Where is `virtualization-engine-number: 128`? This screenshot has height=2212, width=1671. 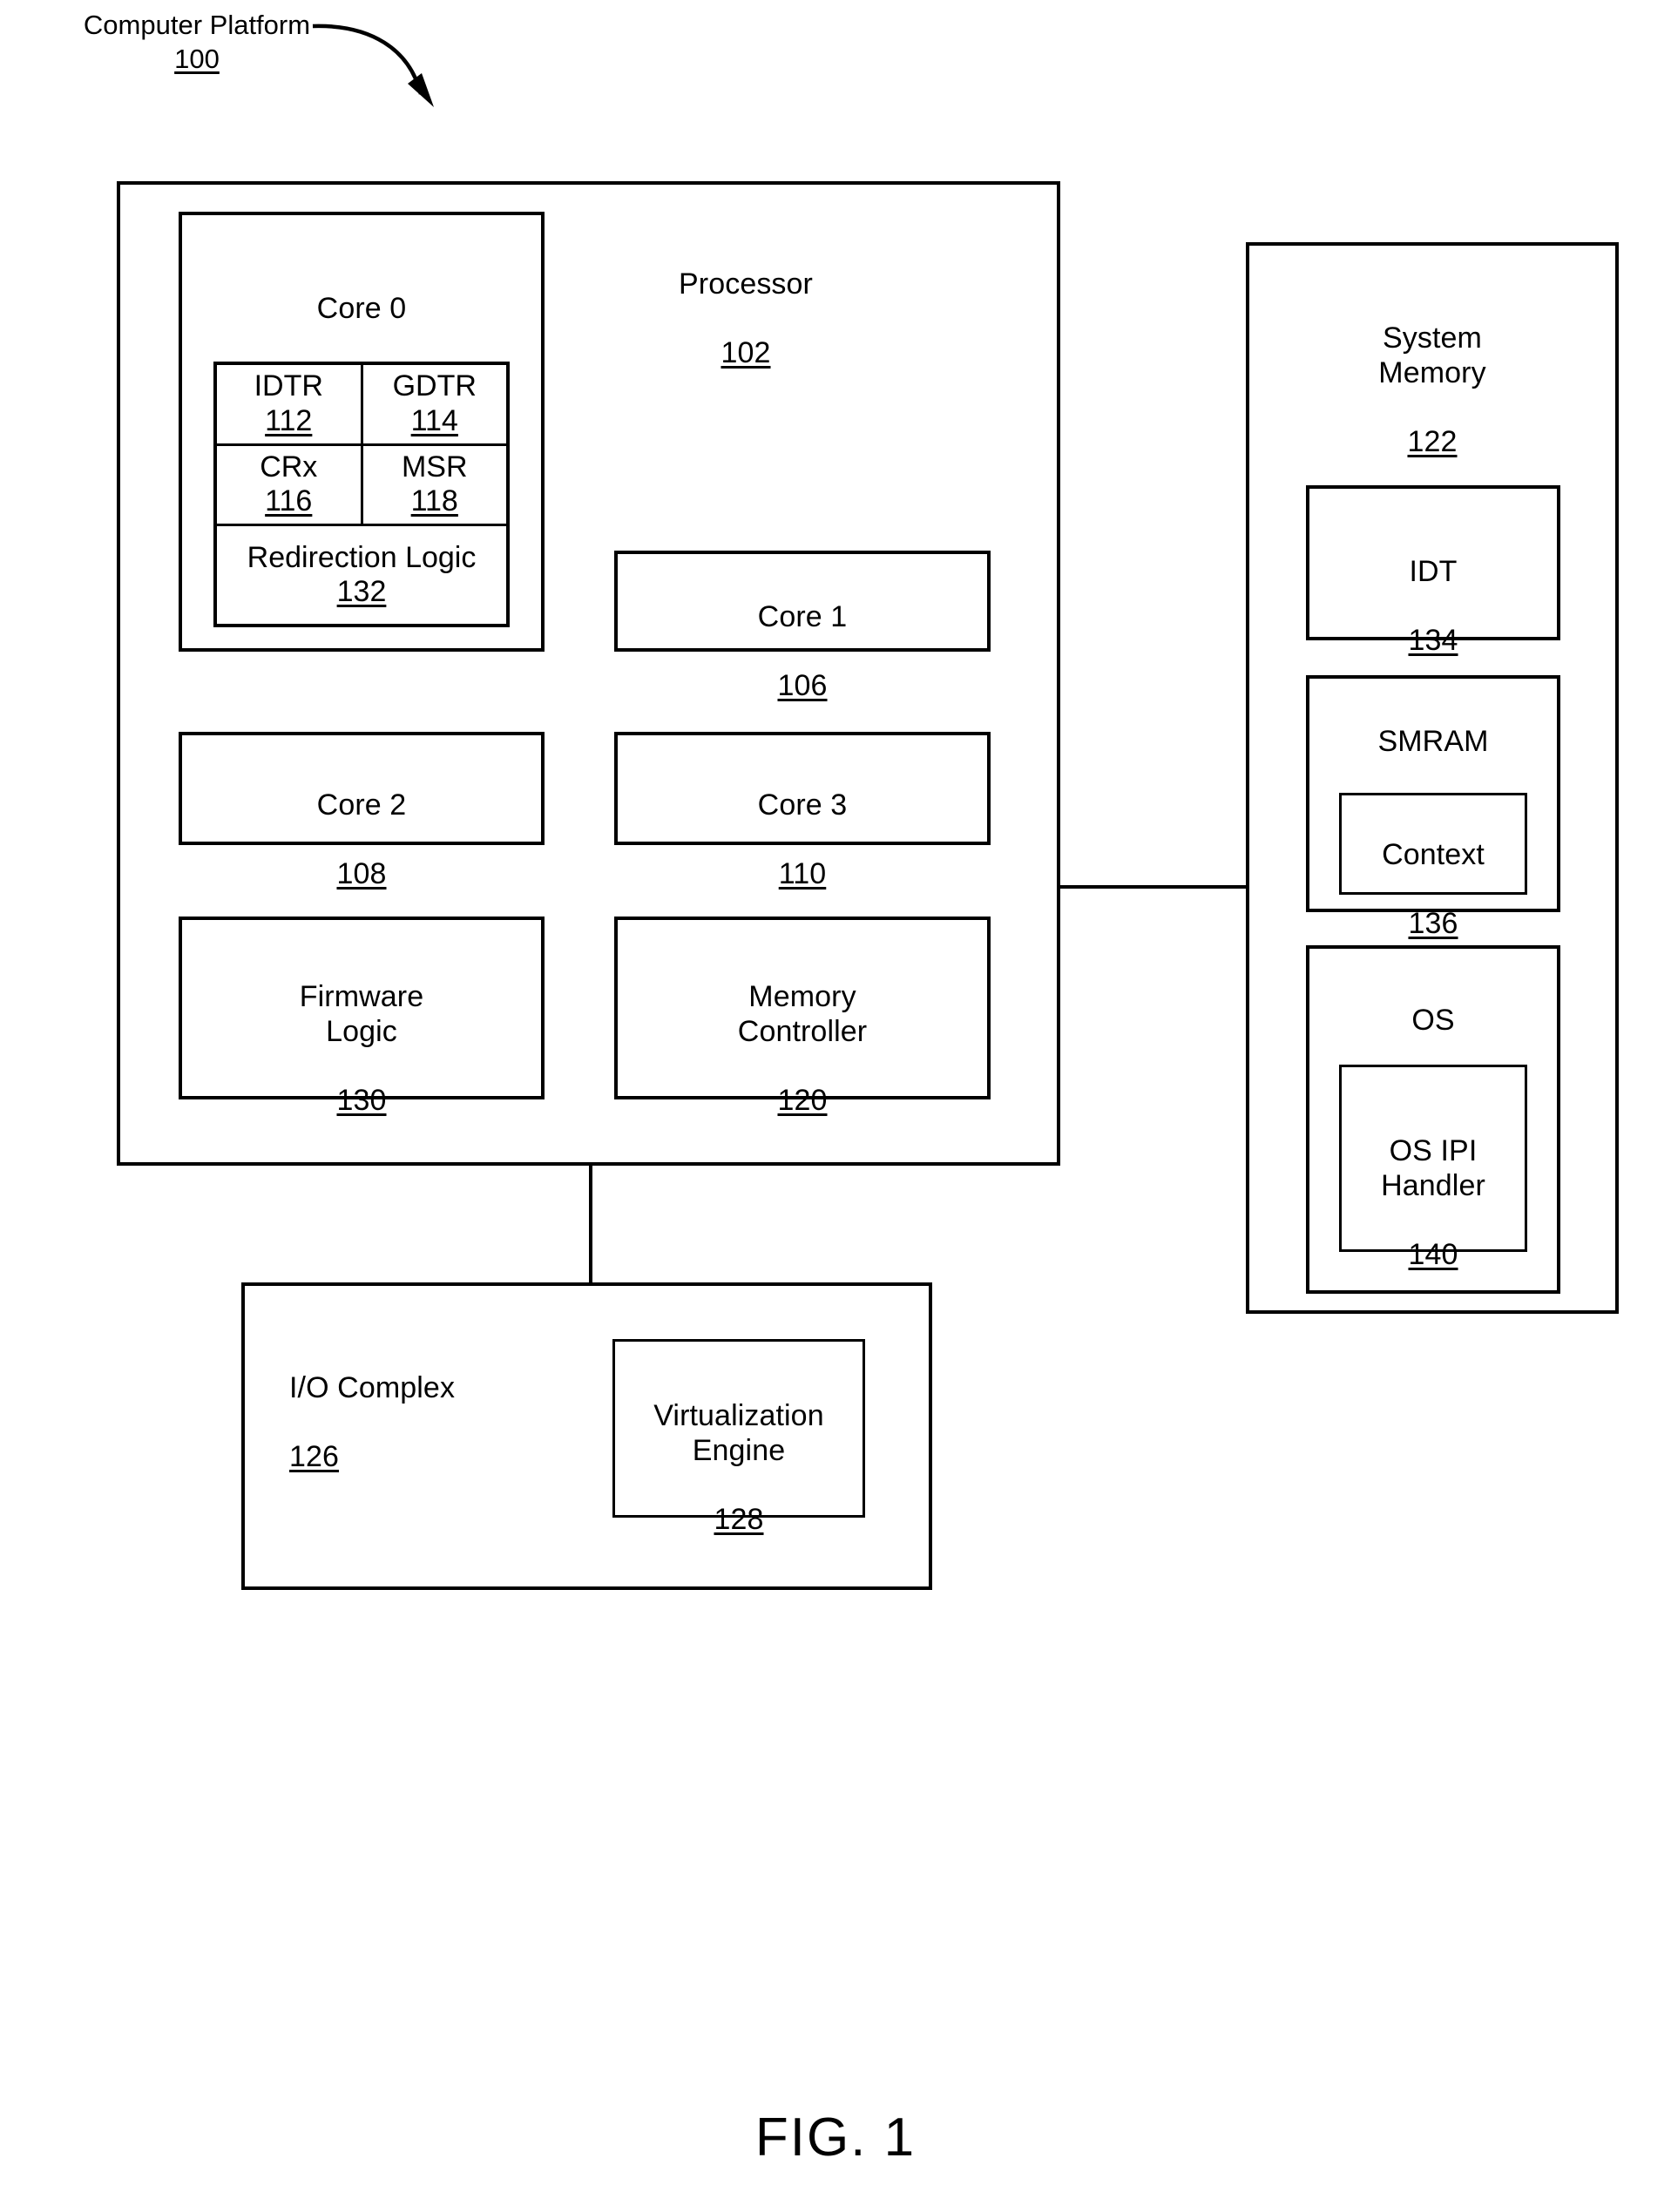 virtualization-engine-number: 128 is located at coordinates (739, 1519).